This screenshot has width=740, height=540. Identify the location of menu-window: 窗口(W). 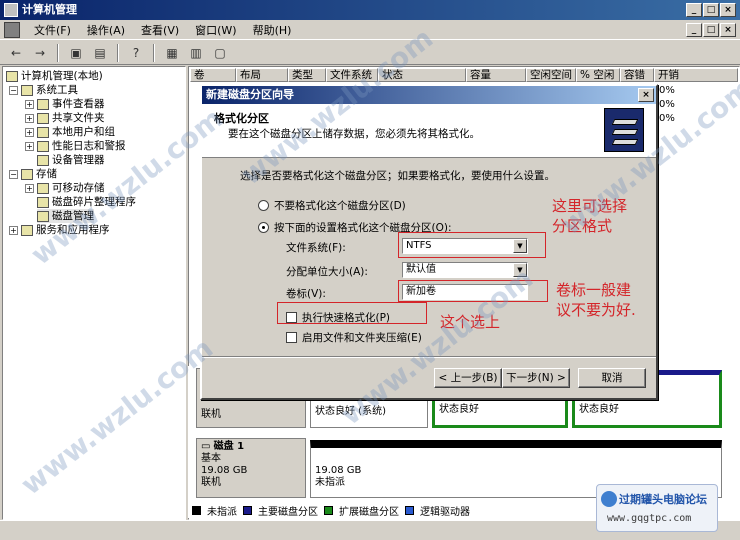
(215, 30).